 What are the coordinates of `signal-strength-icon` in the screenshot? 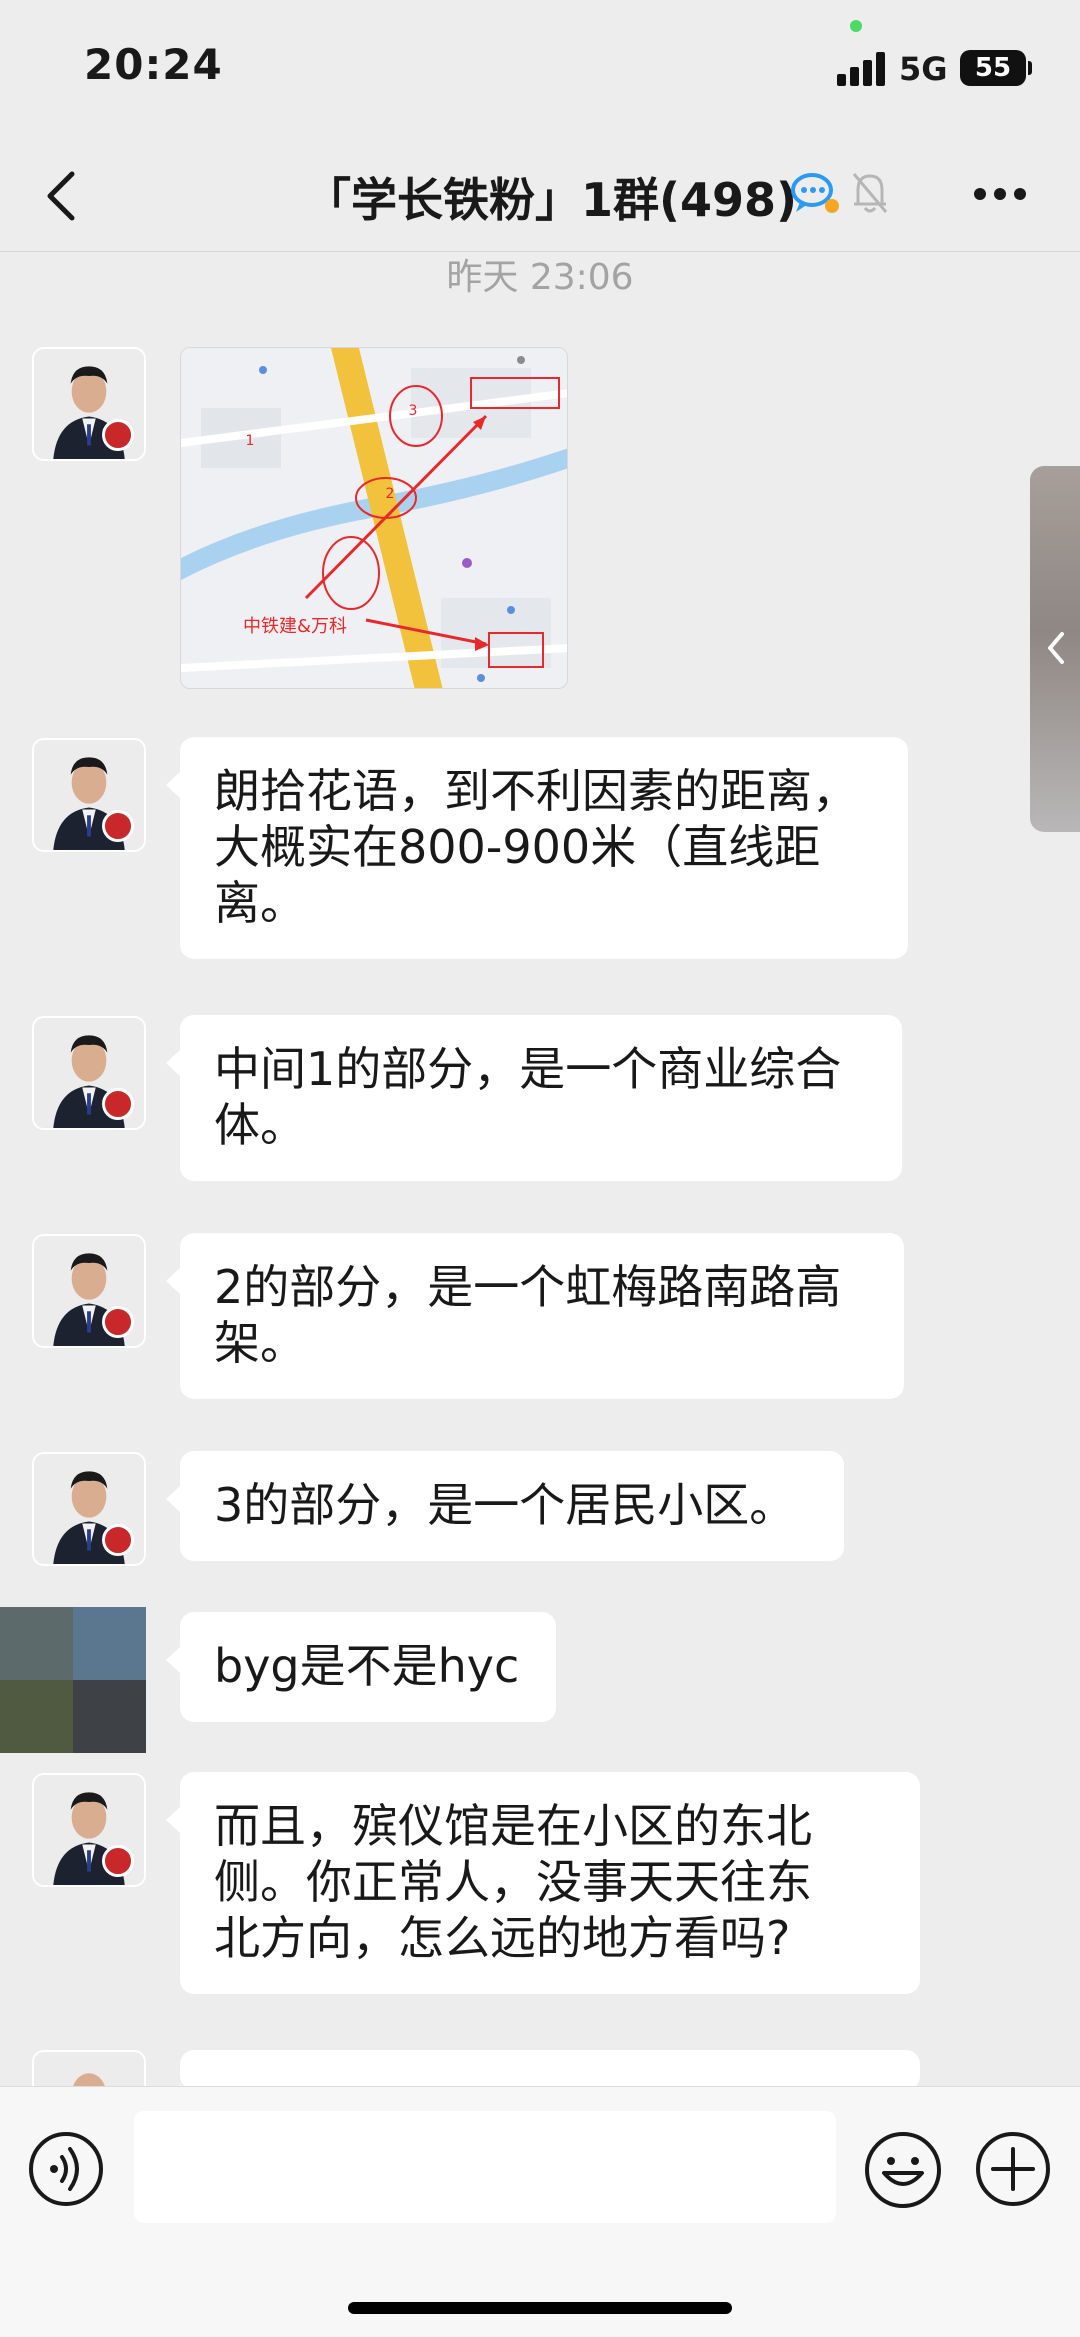 It's located at (862, 69).